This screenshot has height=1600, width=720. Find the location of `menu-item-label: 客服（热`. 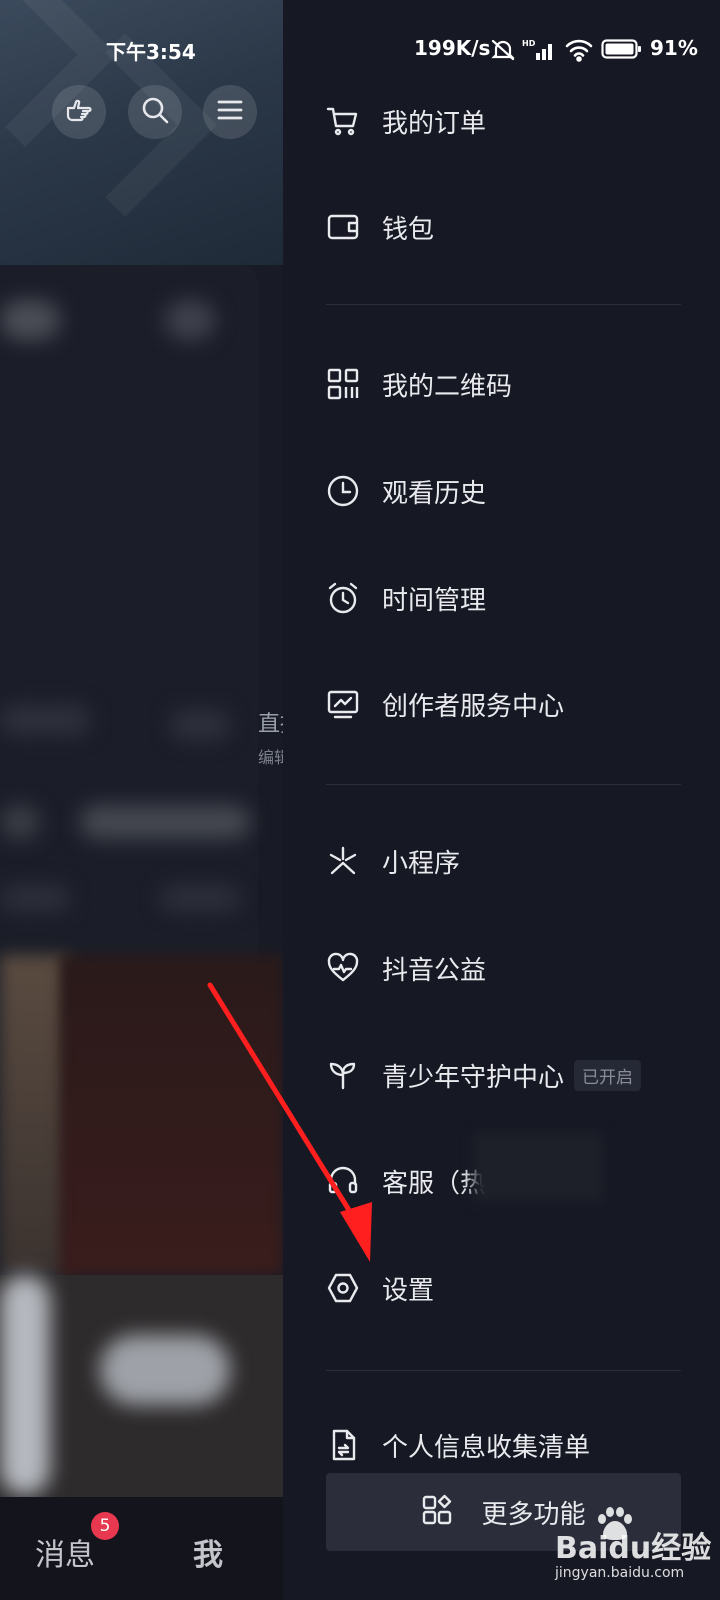

menu-item-label: 客服（热 is located at coordinates (434, 1183).